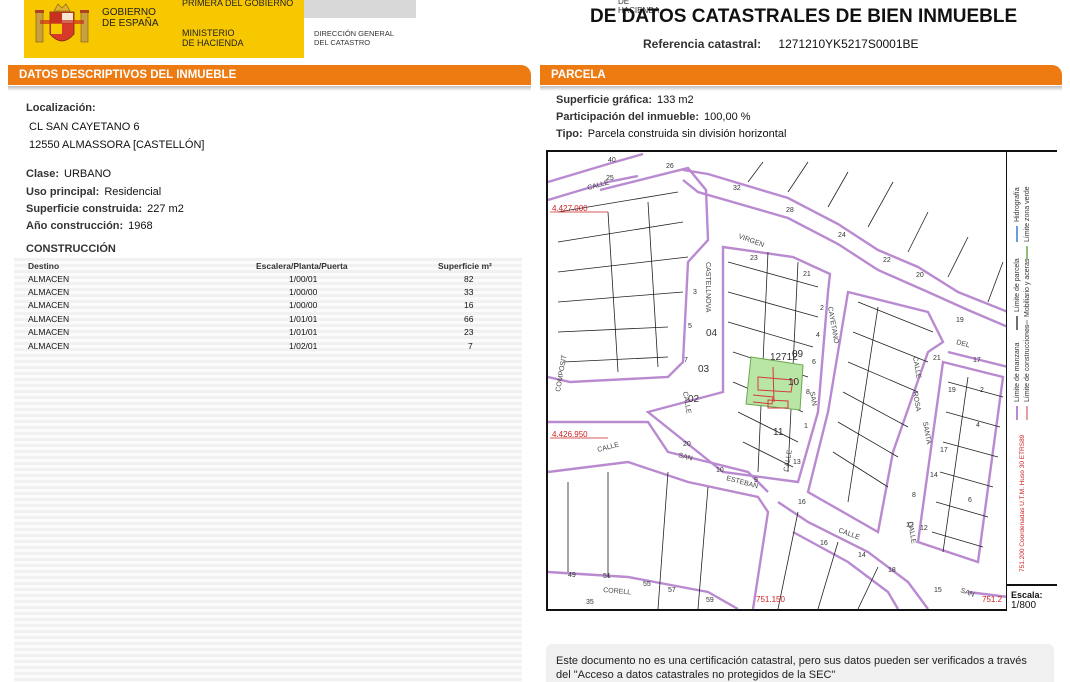 Image resolution: width=1070 pixels, height=682 pixels. I want to click on map-scale: Escala: 1/800, so click(1031, 597).